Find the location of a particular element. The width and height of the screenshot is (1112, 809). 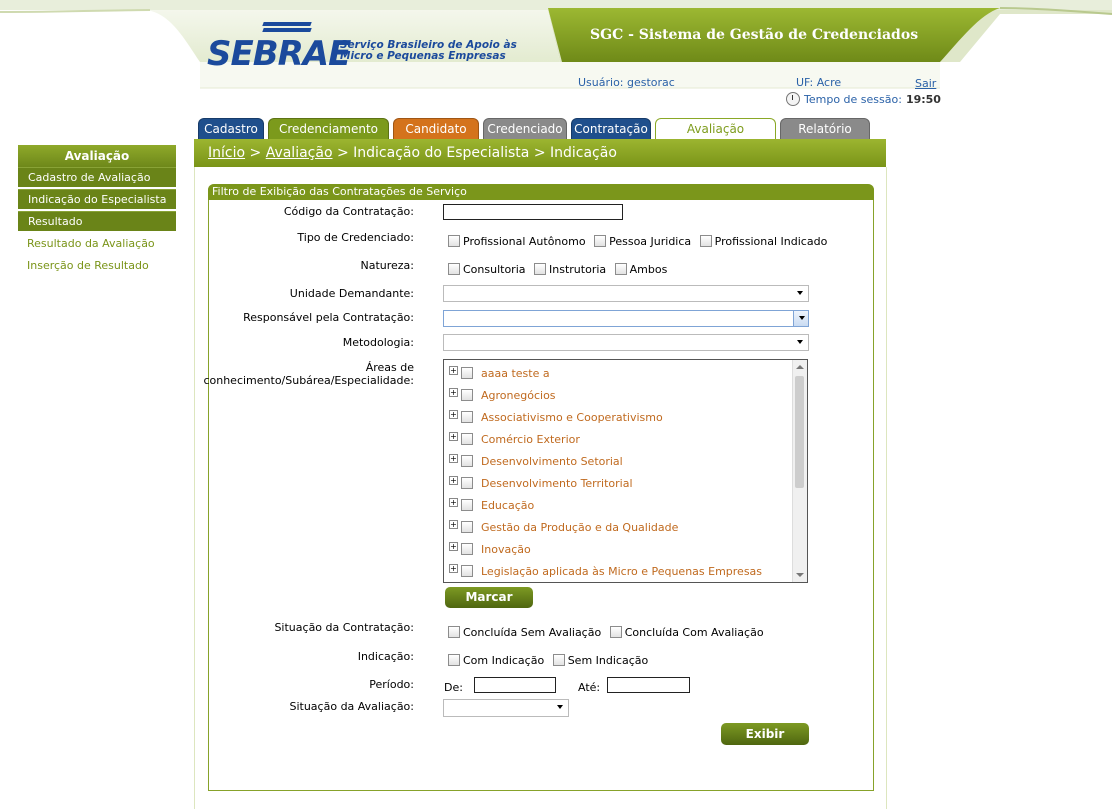

tab-credenciado: Credenciado is located at coordinates (525, 128).